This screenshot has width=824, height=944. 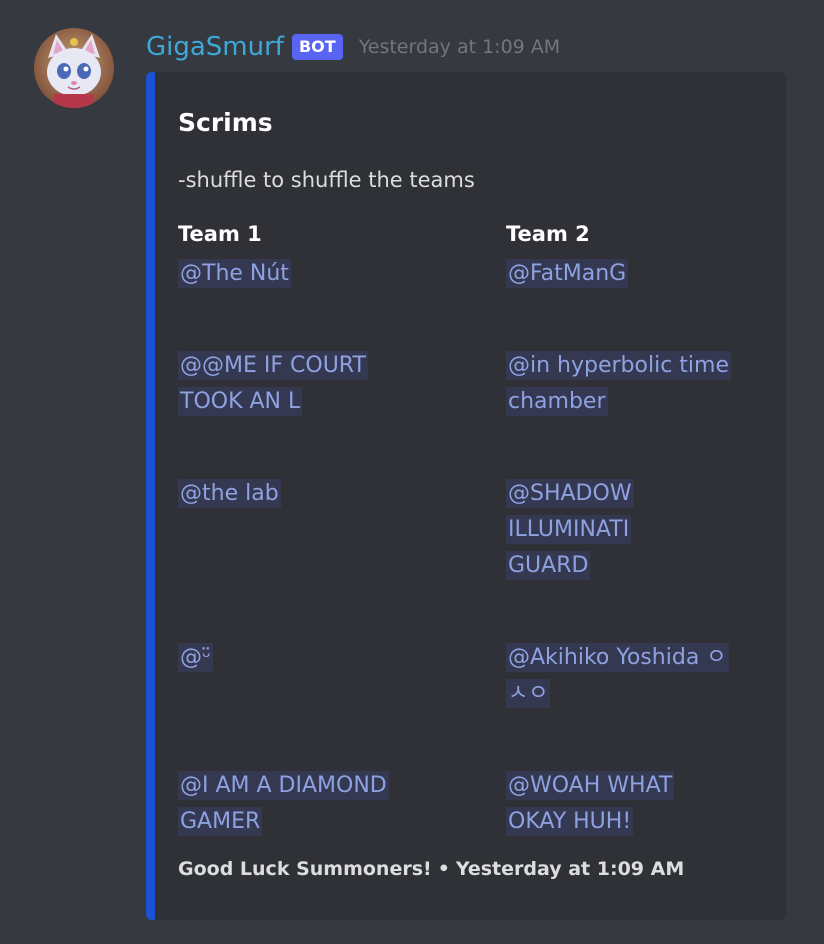 I want to click on footer-timestamp: Yesterday at 1:09 AM, so click(x=570, y=869).